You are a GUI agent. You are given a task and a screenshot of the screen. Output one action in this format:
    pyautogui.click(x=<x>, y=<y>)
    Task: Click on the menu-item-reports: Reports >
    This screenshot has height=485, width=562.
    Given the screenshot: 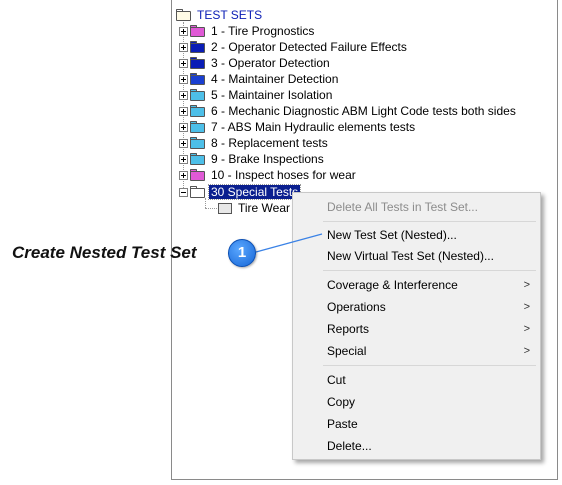 What is the action you would take?
    pyautogui.click(x=416, y=329)
    